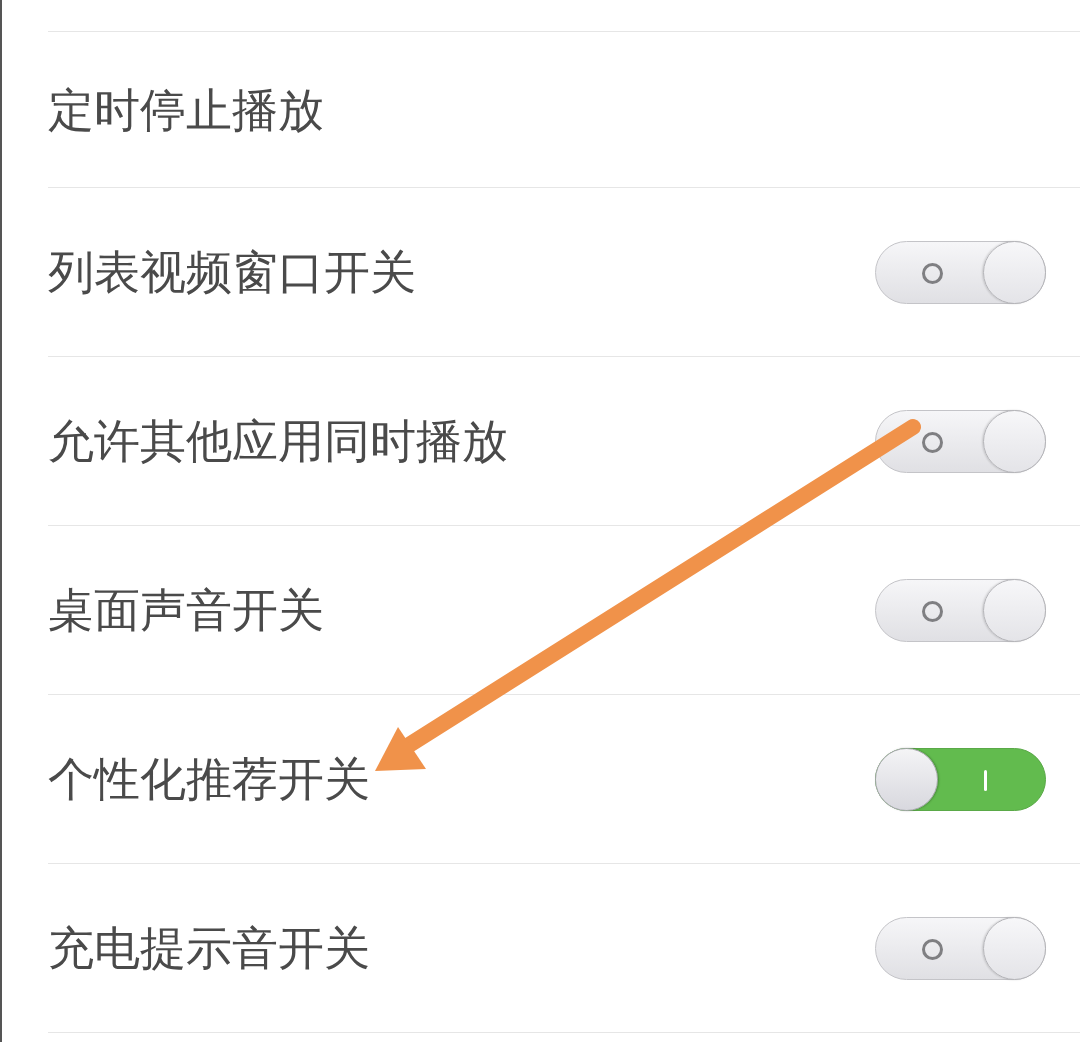  I want to click on setting-label: 桌面声音开关, so click(186, 610).